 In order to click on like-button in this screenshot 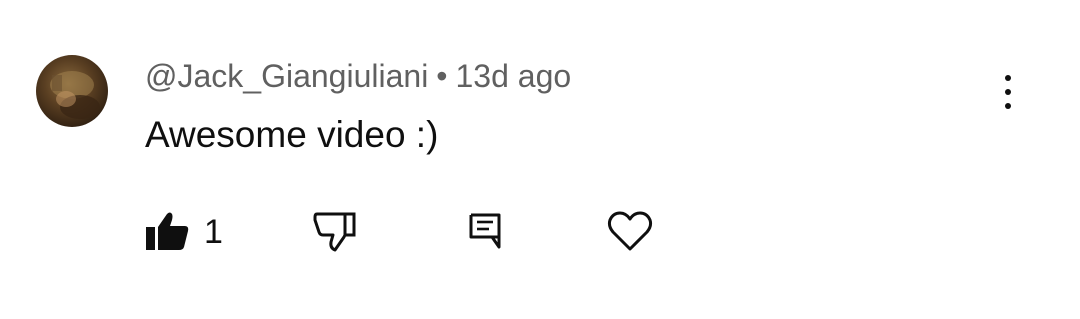, I will do `click(167, 231)`.